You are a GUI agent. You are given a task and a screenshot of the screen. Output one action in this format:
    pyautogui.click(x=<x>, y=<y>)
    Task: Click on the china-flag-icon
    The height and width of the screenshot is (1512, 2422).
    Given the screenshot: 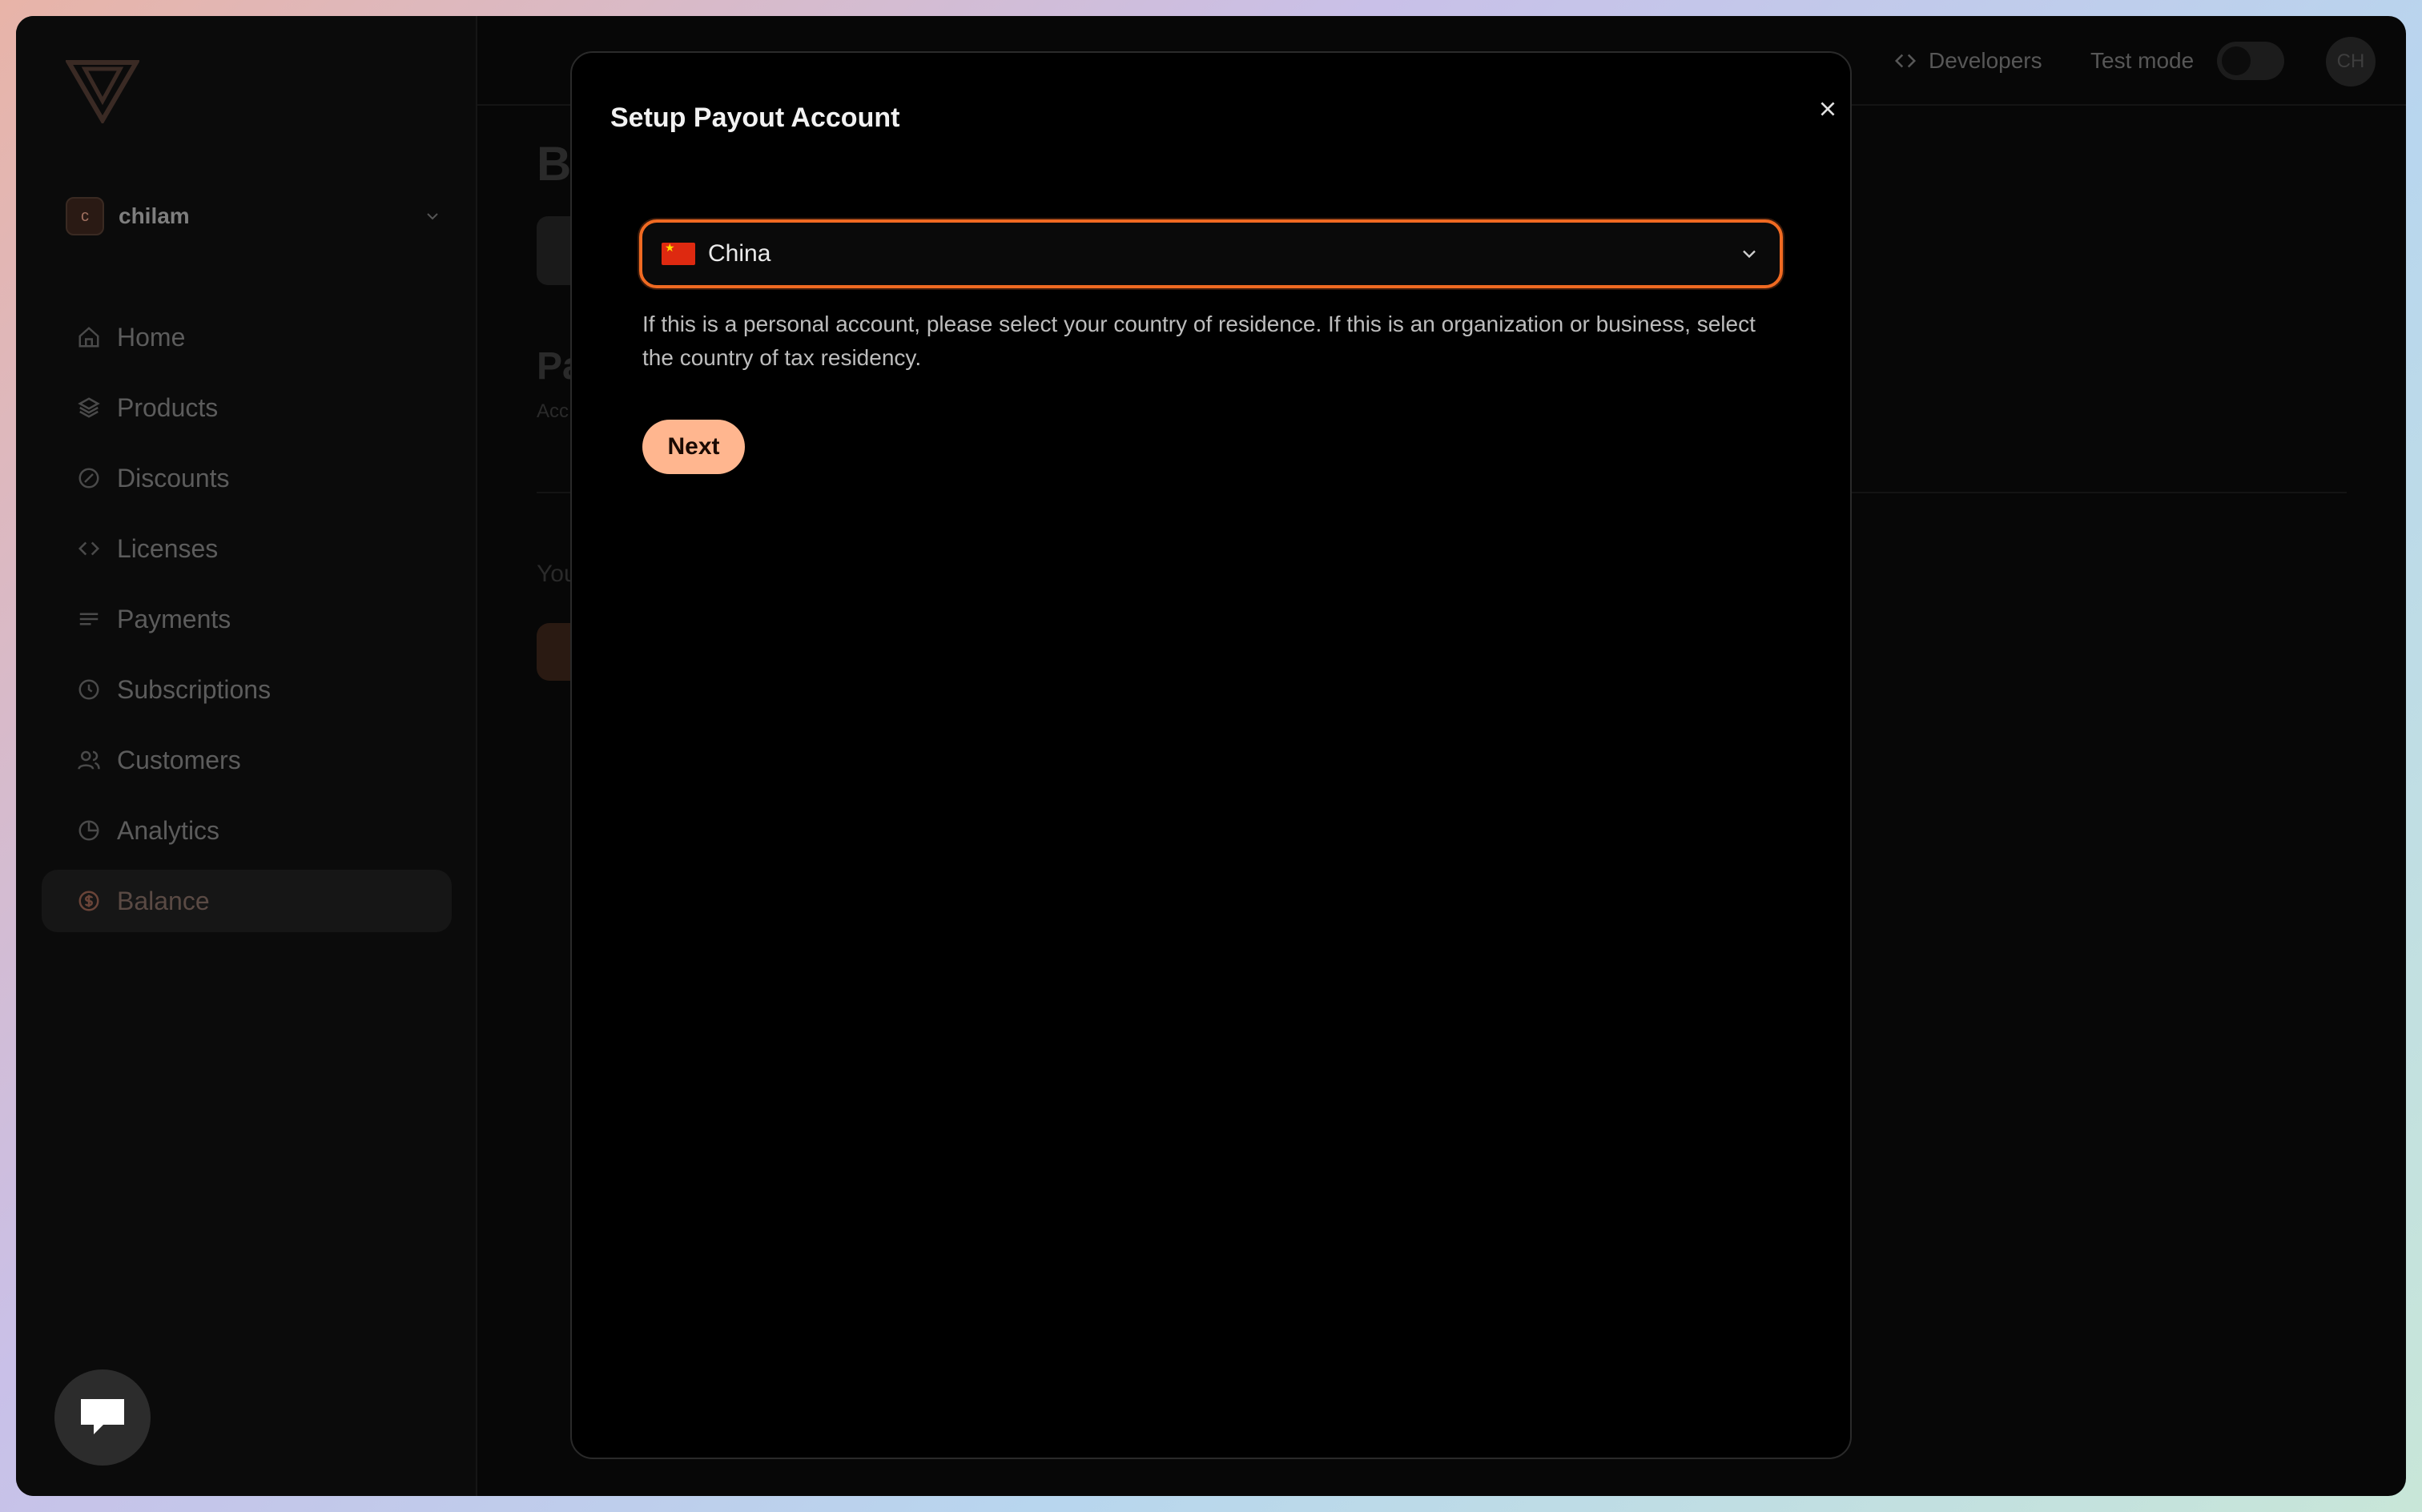 What is the action you would take?
    pyautogui.click(x=678, y=253)
    